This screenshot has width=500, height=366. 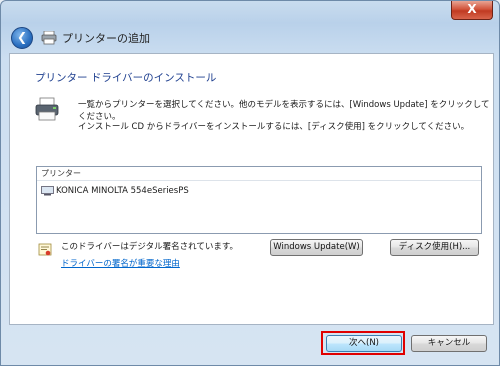 What do you see at coordinates (126, 78) in the screenshot?
I see `section-title: プリンター ドライバーのインストール` at bounding box center [126, 78].